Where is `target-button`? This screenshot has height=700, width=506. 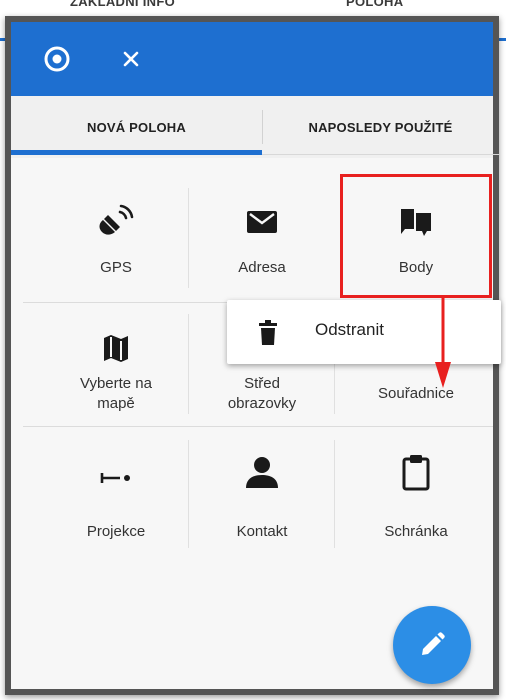
target-button is located at coordinates (57, 59).